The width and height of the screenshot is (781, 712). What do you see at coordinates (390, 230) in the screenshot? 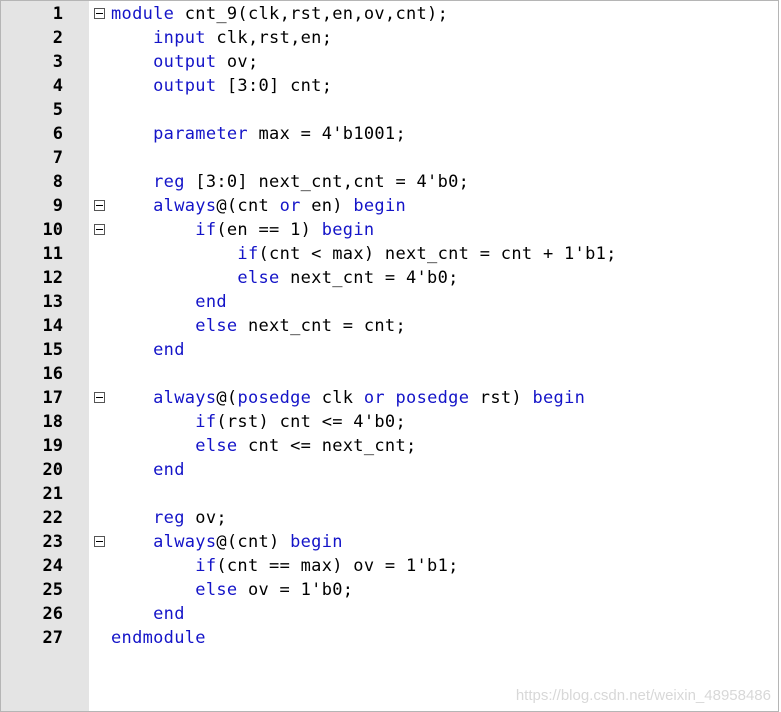
I see `code-line: 10 if(en == 1) begin` at bounding box center [390, 230].